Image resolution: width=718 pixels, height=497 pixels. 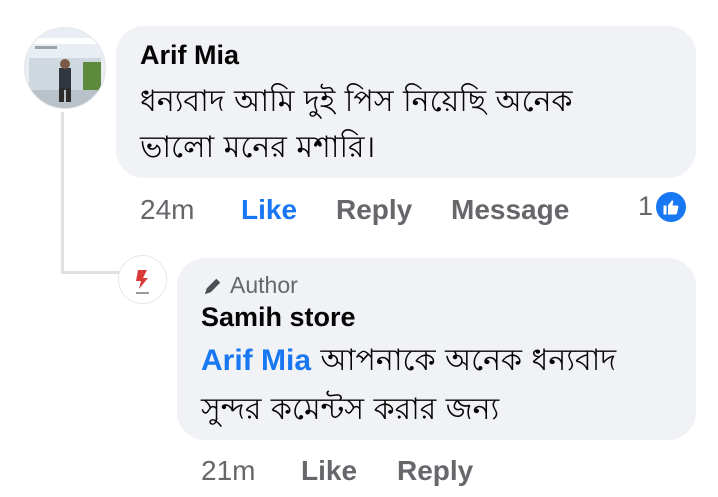 What do you see at coordinates (256, 360) in the screenshot?
I see `mention-link: Arif Mia` at bounding box center [256, 360].